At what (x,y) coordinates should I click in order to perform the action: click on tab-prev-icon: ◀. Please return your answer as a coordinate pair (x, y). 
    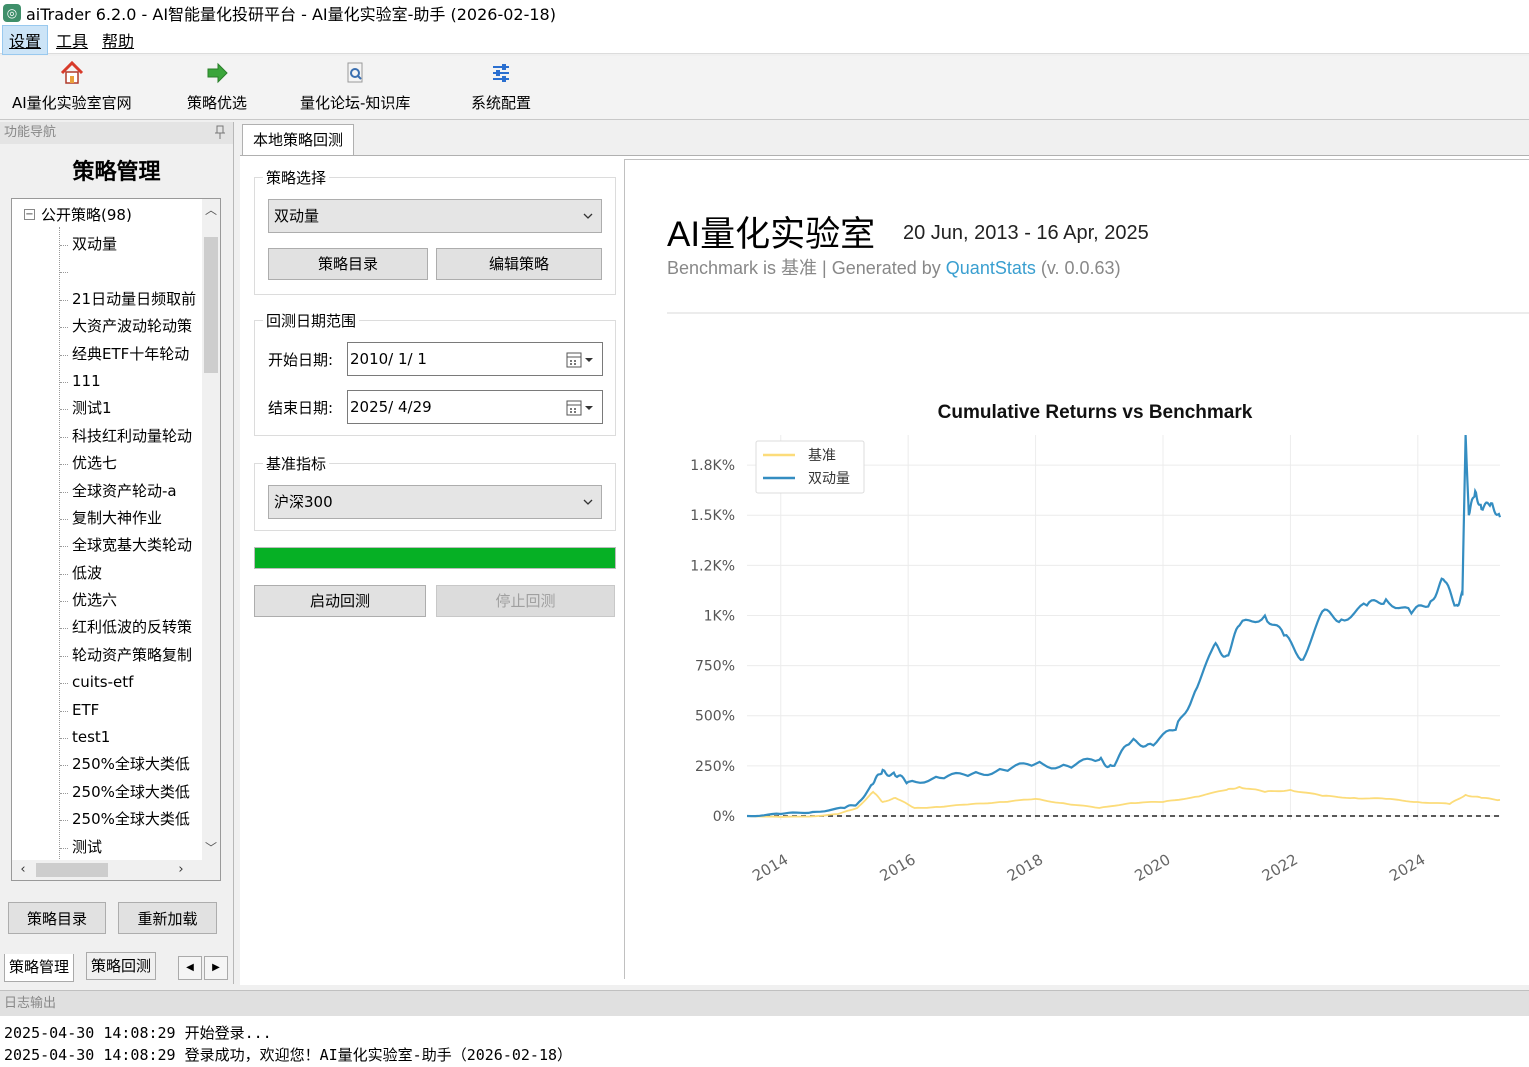
    Looking at the image, I should click on (190, 968).